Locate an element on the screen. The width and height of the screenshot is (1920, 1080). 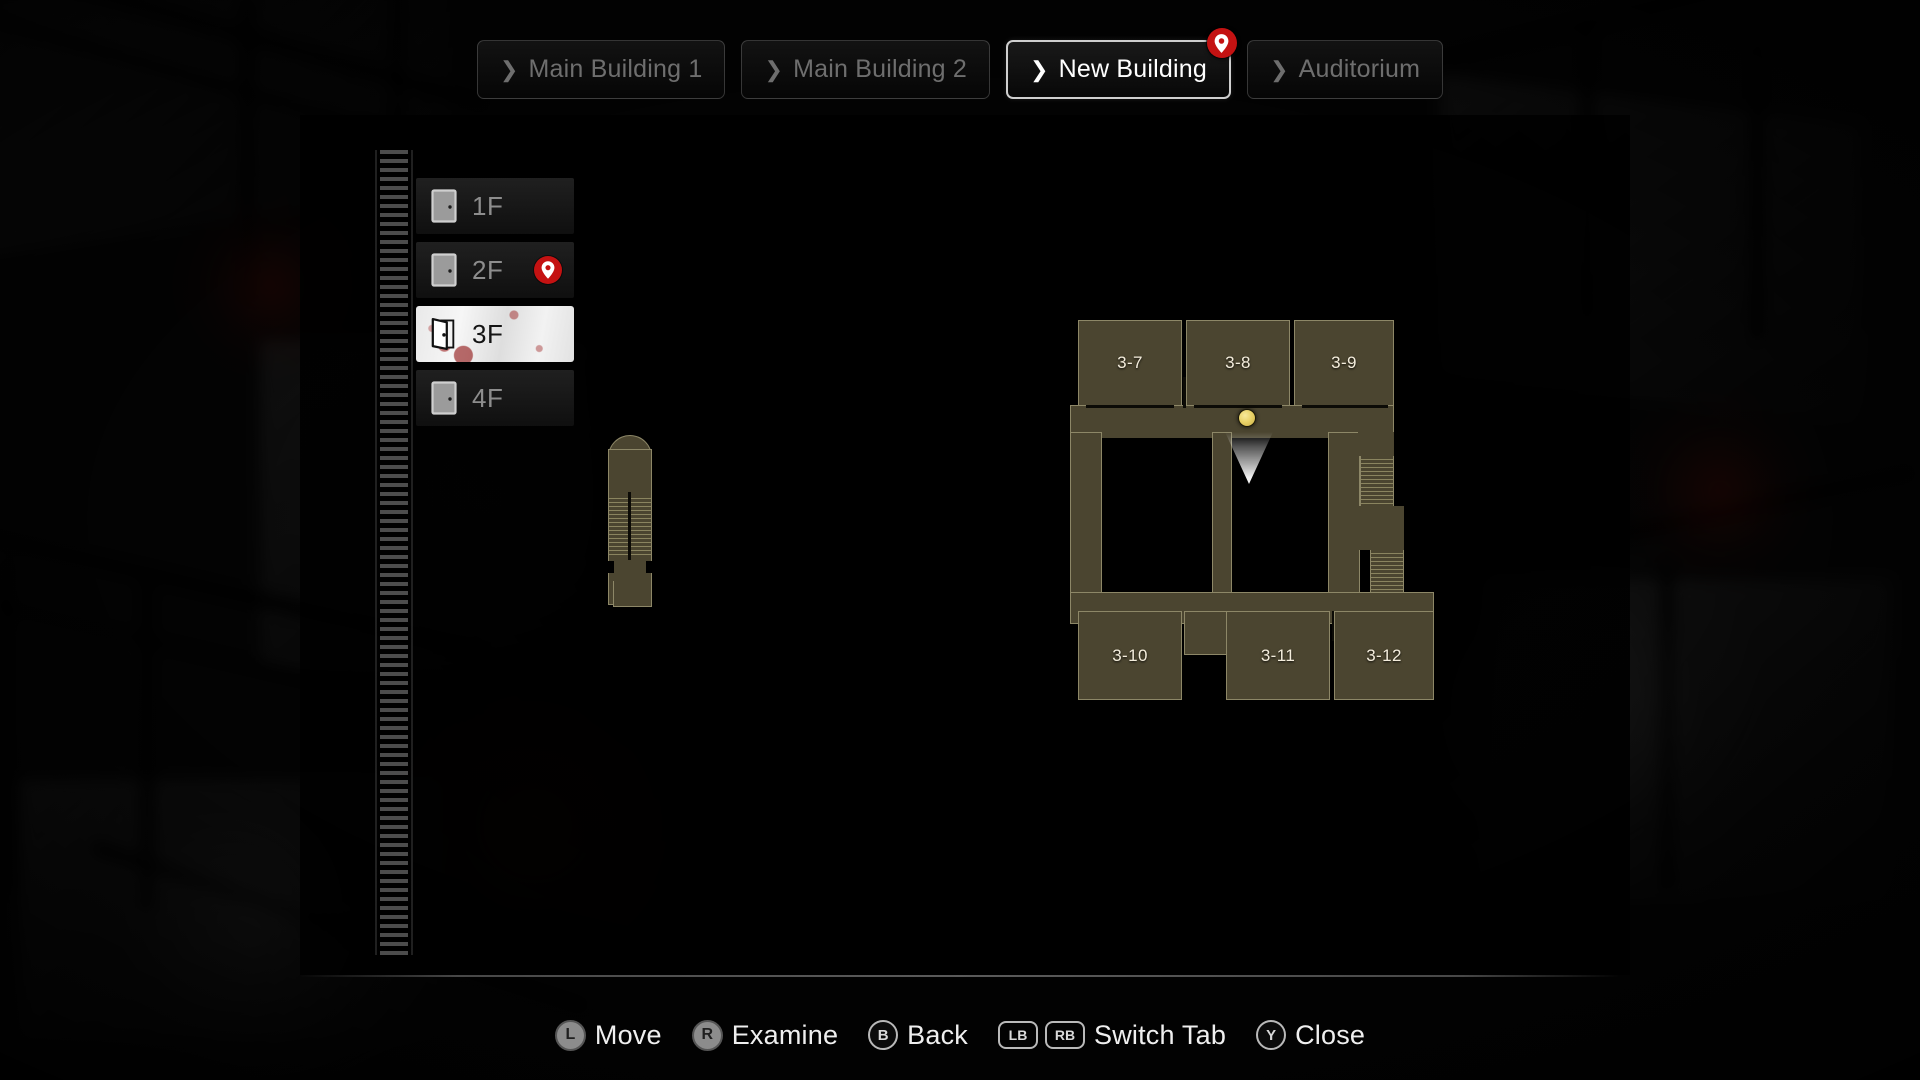
floor-item-4f: 4F is located at coordinates (495, 398).